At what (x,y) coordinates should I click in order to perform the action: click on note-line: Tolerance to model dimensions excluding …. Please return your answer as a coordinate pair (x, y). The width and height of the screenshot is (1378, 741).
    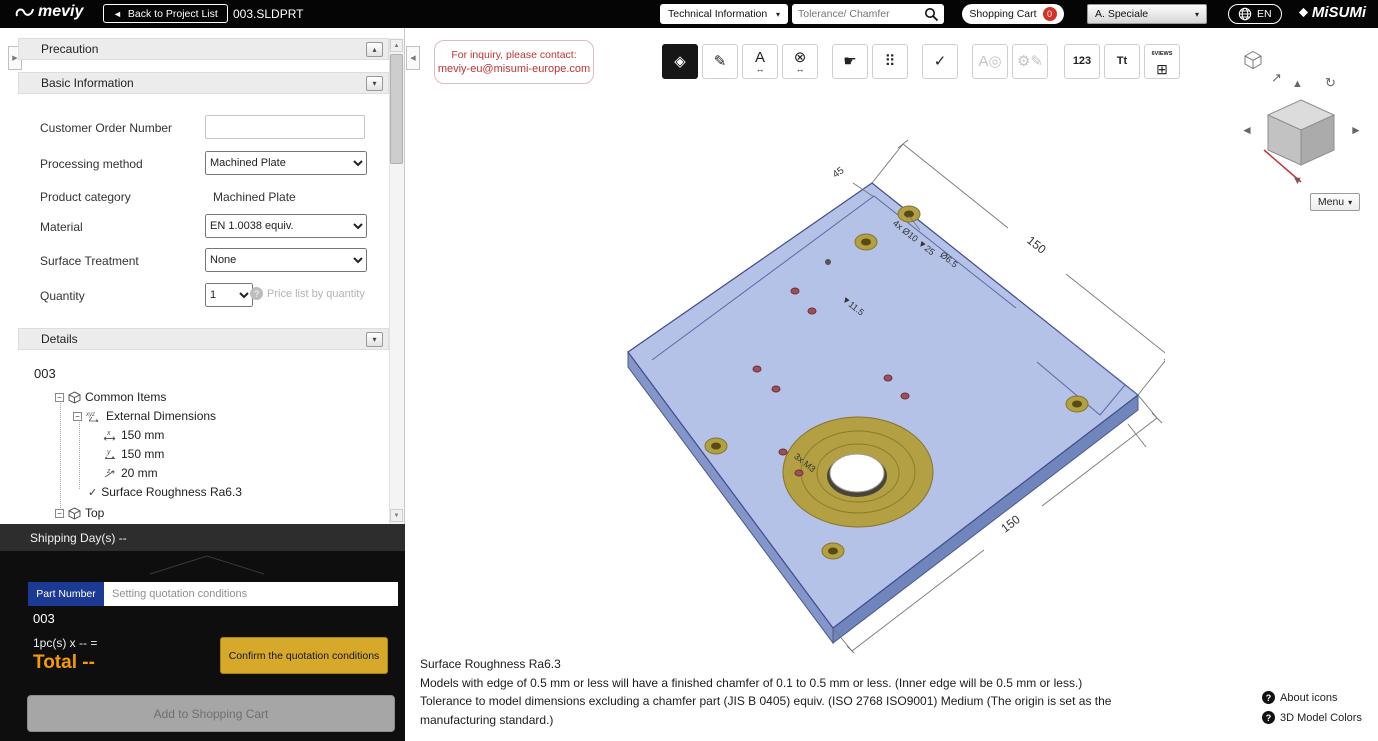
    Looking at the image, I should click on (766, 710).